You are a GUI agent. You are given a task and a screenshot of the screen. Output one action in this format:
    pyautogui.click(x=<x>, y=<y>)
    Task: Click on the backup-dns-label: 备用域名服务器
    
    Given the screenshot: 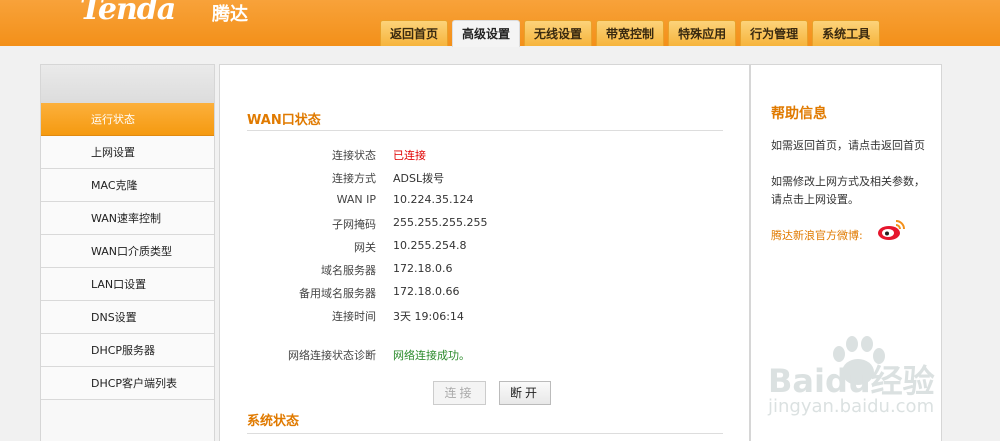 What is the action you would take?
    pyautogui.click(x=337, y=293)
    